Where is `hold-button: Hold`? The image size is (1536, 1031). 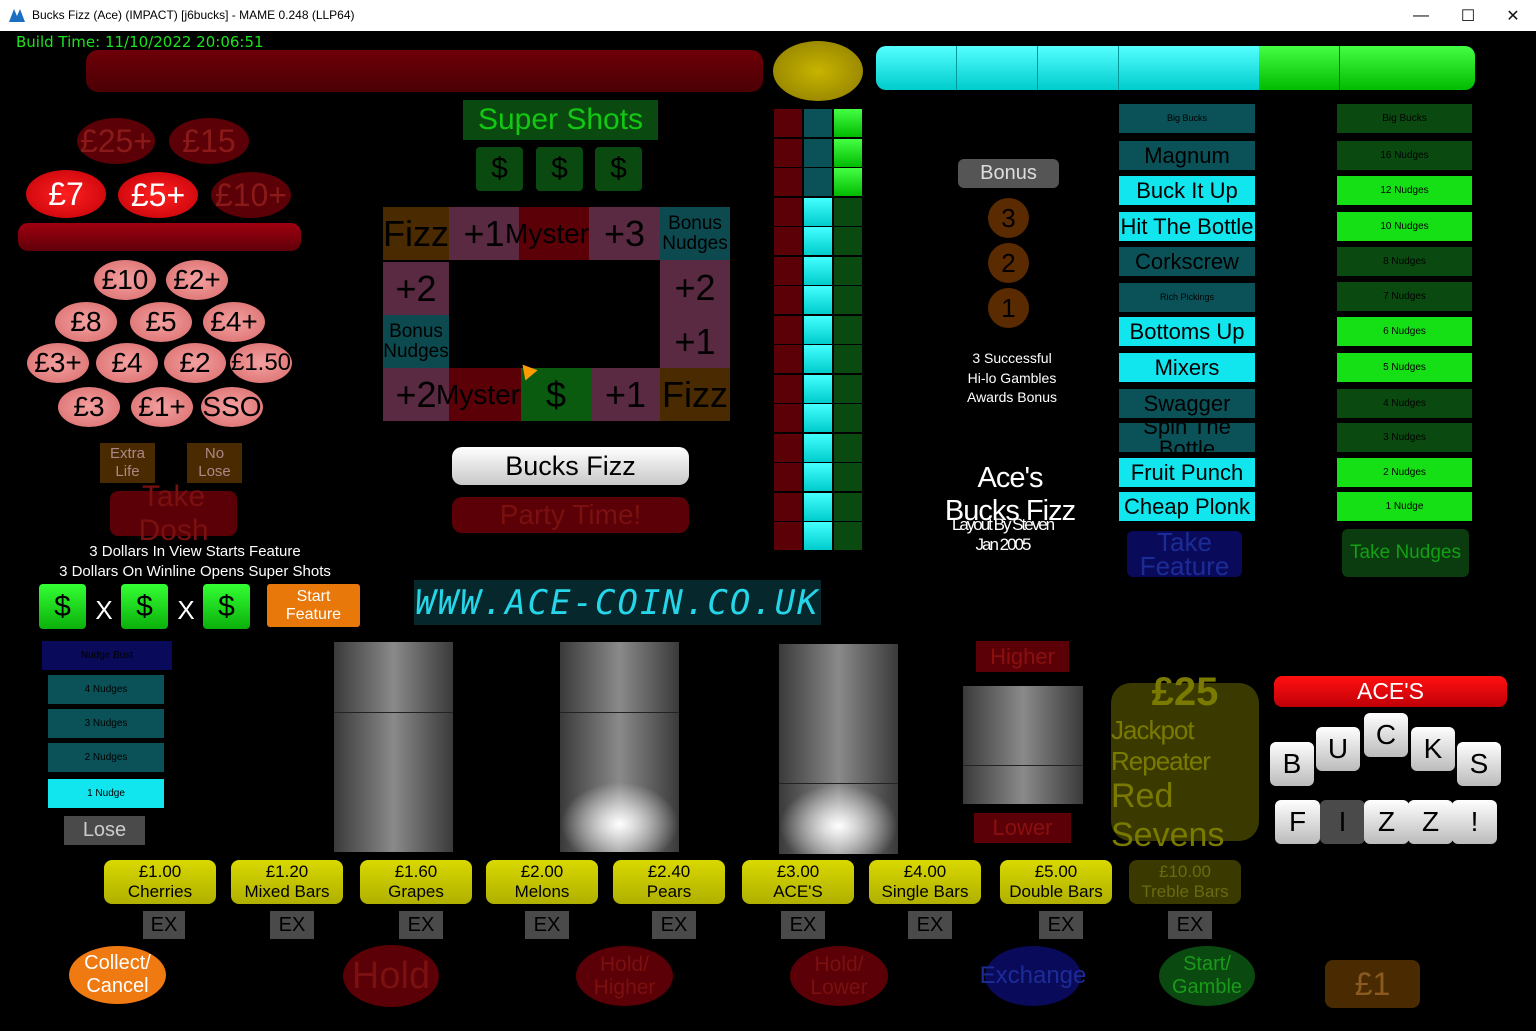 hold-button: Hold is located at coordinates (391, 976).